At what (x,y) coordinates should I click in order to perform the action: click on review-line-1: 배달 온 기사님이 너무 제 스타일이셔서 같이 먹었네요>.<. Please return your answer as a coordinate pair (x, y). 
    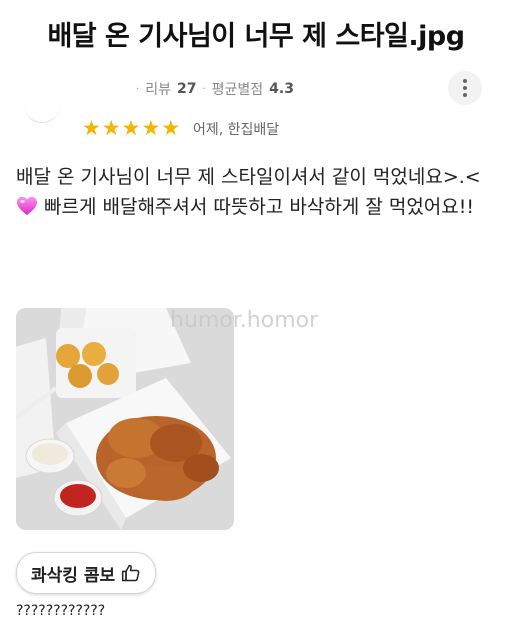
    Looking at the image, I should click on (248, 177).